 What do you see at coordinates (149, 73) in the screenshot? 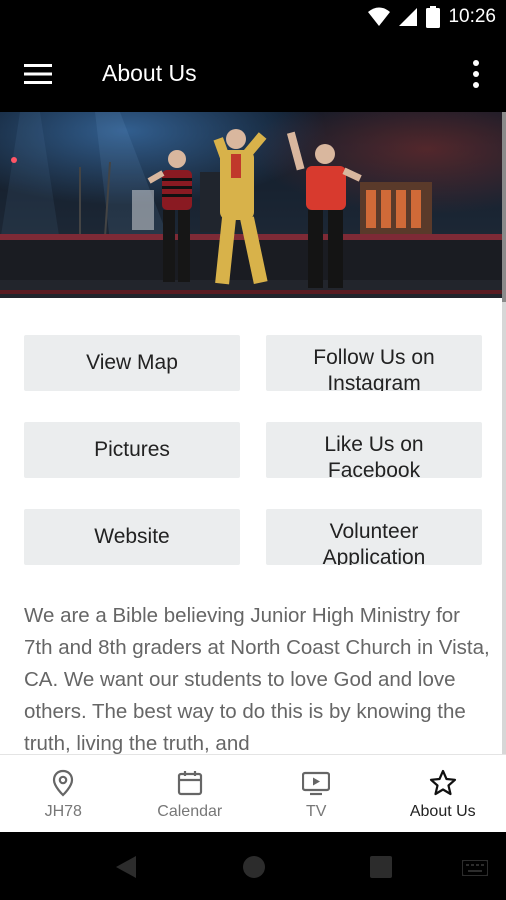
I see `page-title: About Us` at bounding box center [149, 73].